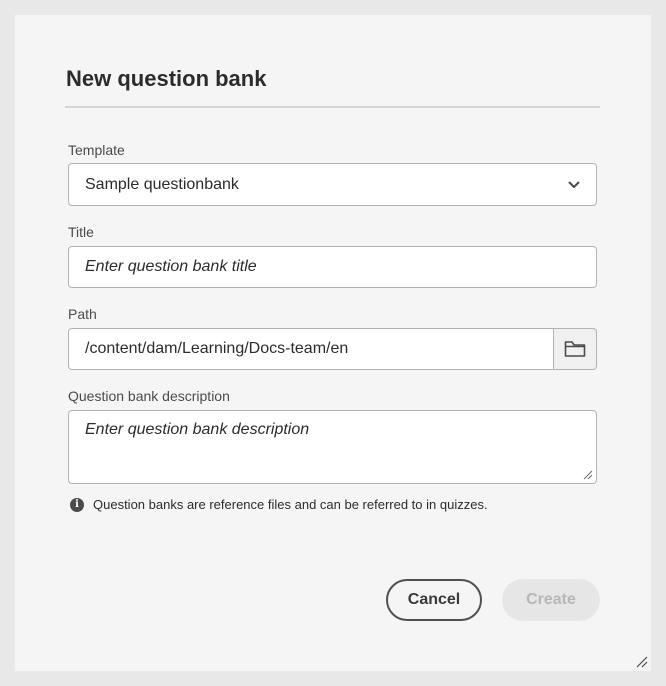 This screenshot has height=686, width=666. What do you see at coordinates (332, 184) in the screenshot?
I see `template-select: Sample questionbank` at bounding box center [332, 184].